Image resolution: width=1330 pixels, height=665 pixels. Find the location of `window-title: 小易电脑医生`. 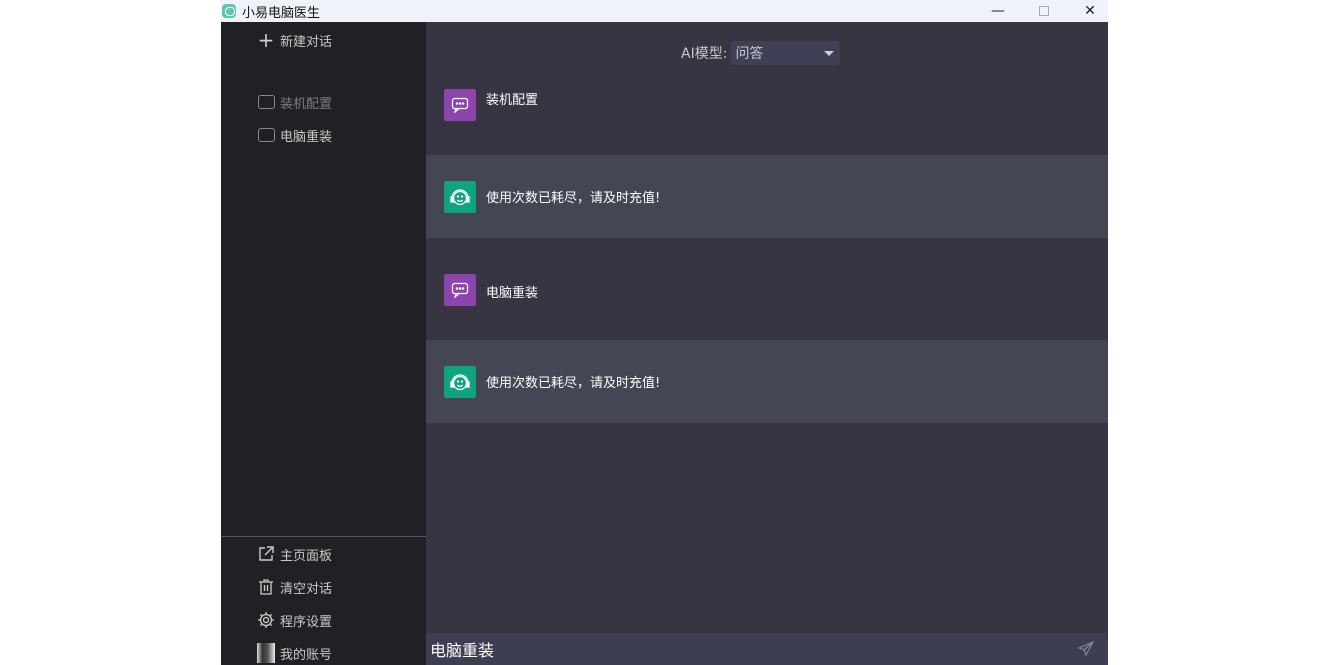

window-title: 小易电脑医生 is located at coordinates (281, 13).